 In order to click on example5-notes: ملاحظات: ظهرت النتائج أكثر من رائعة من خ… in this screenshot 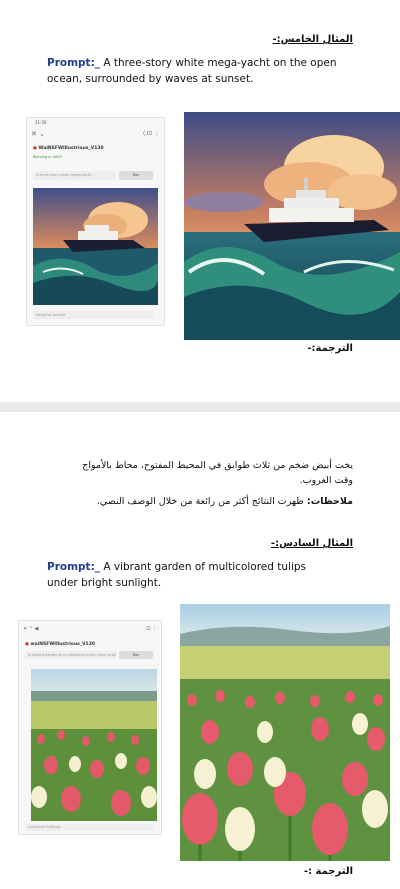, I will do `click(203, 501)`.